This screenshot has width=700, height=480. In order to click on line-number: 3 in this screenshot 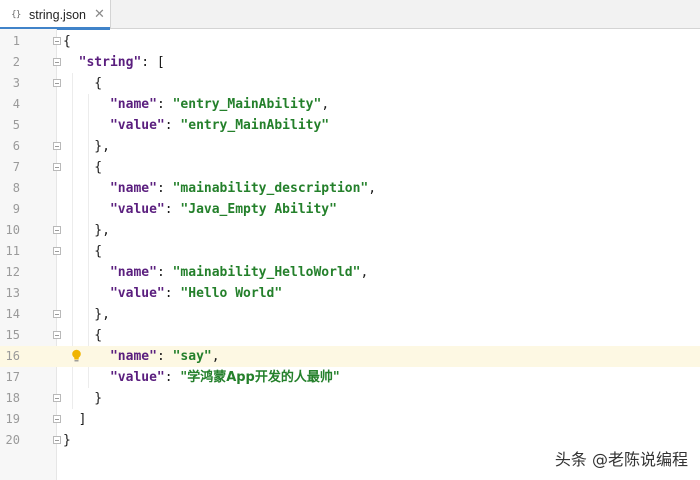, I will do `click(16, 83)`.